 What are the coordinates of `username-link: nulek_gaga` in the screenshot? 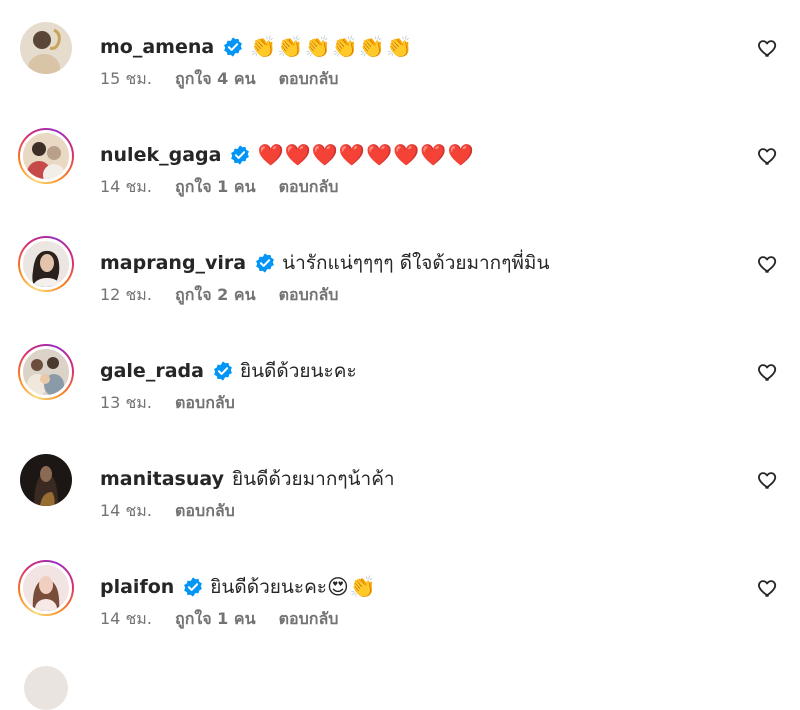 It's located at (160, 155).